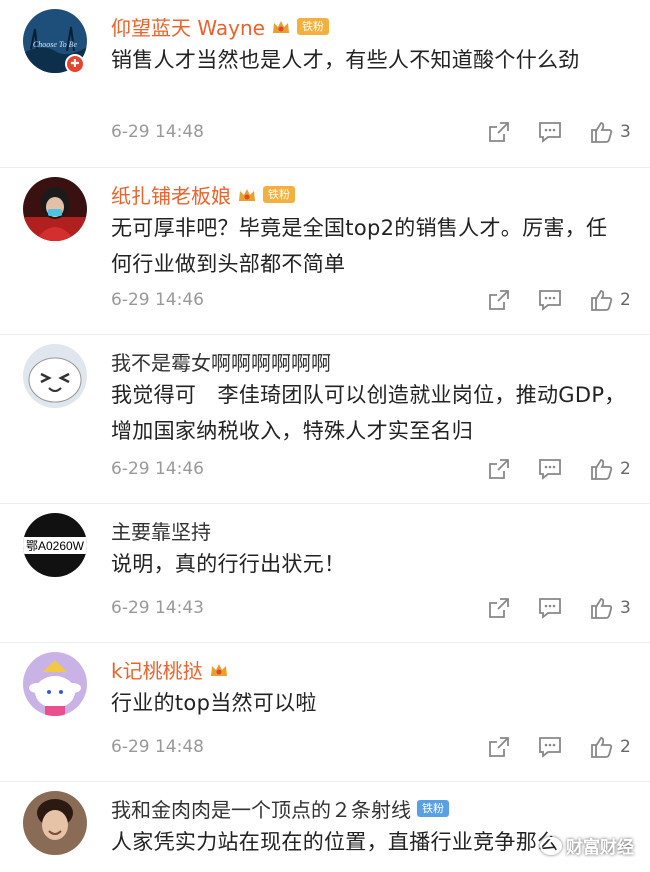 This screenshot has width=650, height=872. Describe the element at coordinates (551, 845) in the screenshot. I see `wechat-icon` at that location.